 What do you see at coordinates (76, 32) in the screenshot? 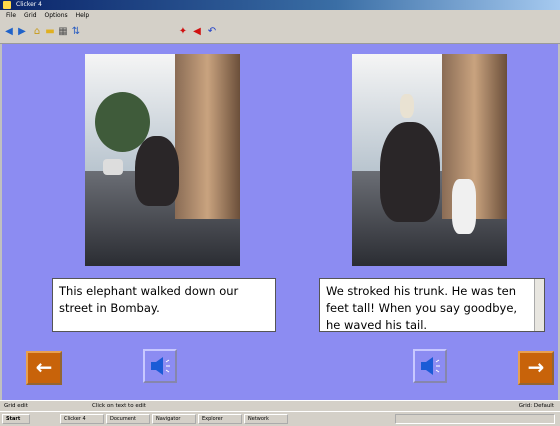
I see `sort-icon: ⇅` at bounding box center [76, 32].